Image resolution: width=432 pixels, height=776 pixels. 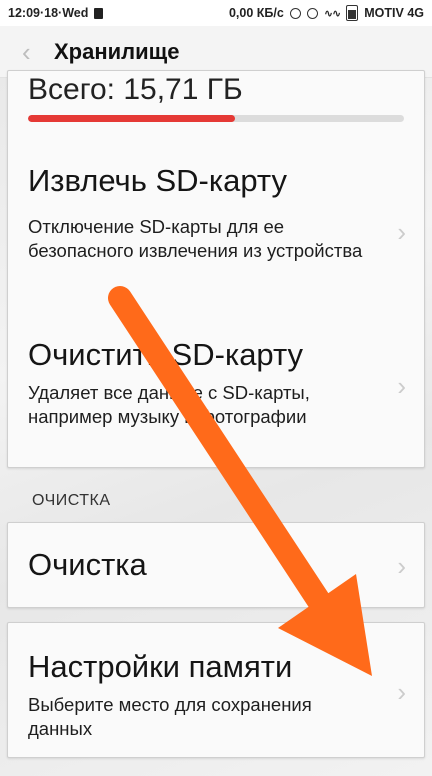 What do you see at coordinates (35, 52) in the screenshot?
I see `back-button: ‹` at bounding box center [35, 52].